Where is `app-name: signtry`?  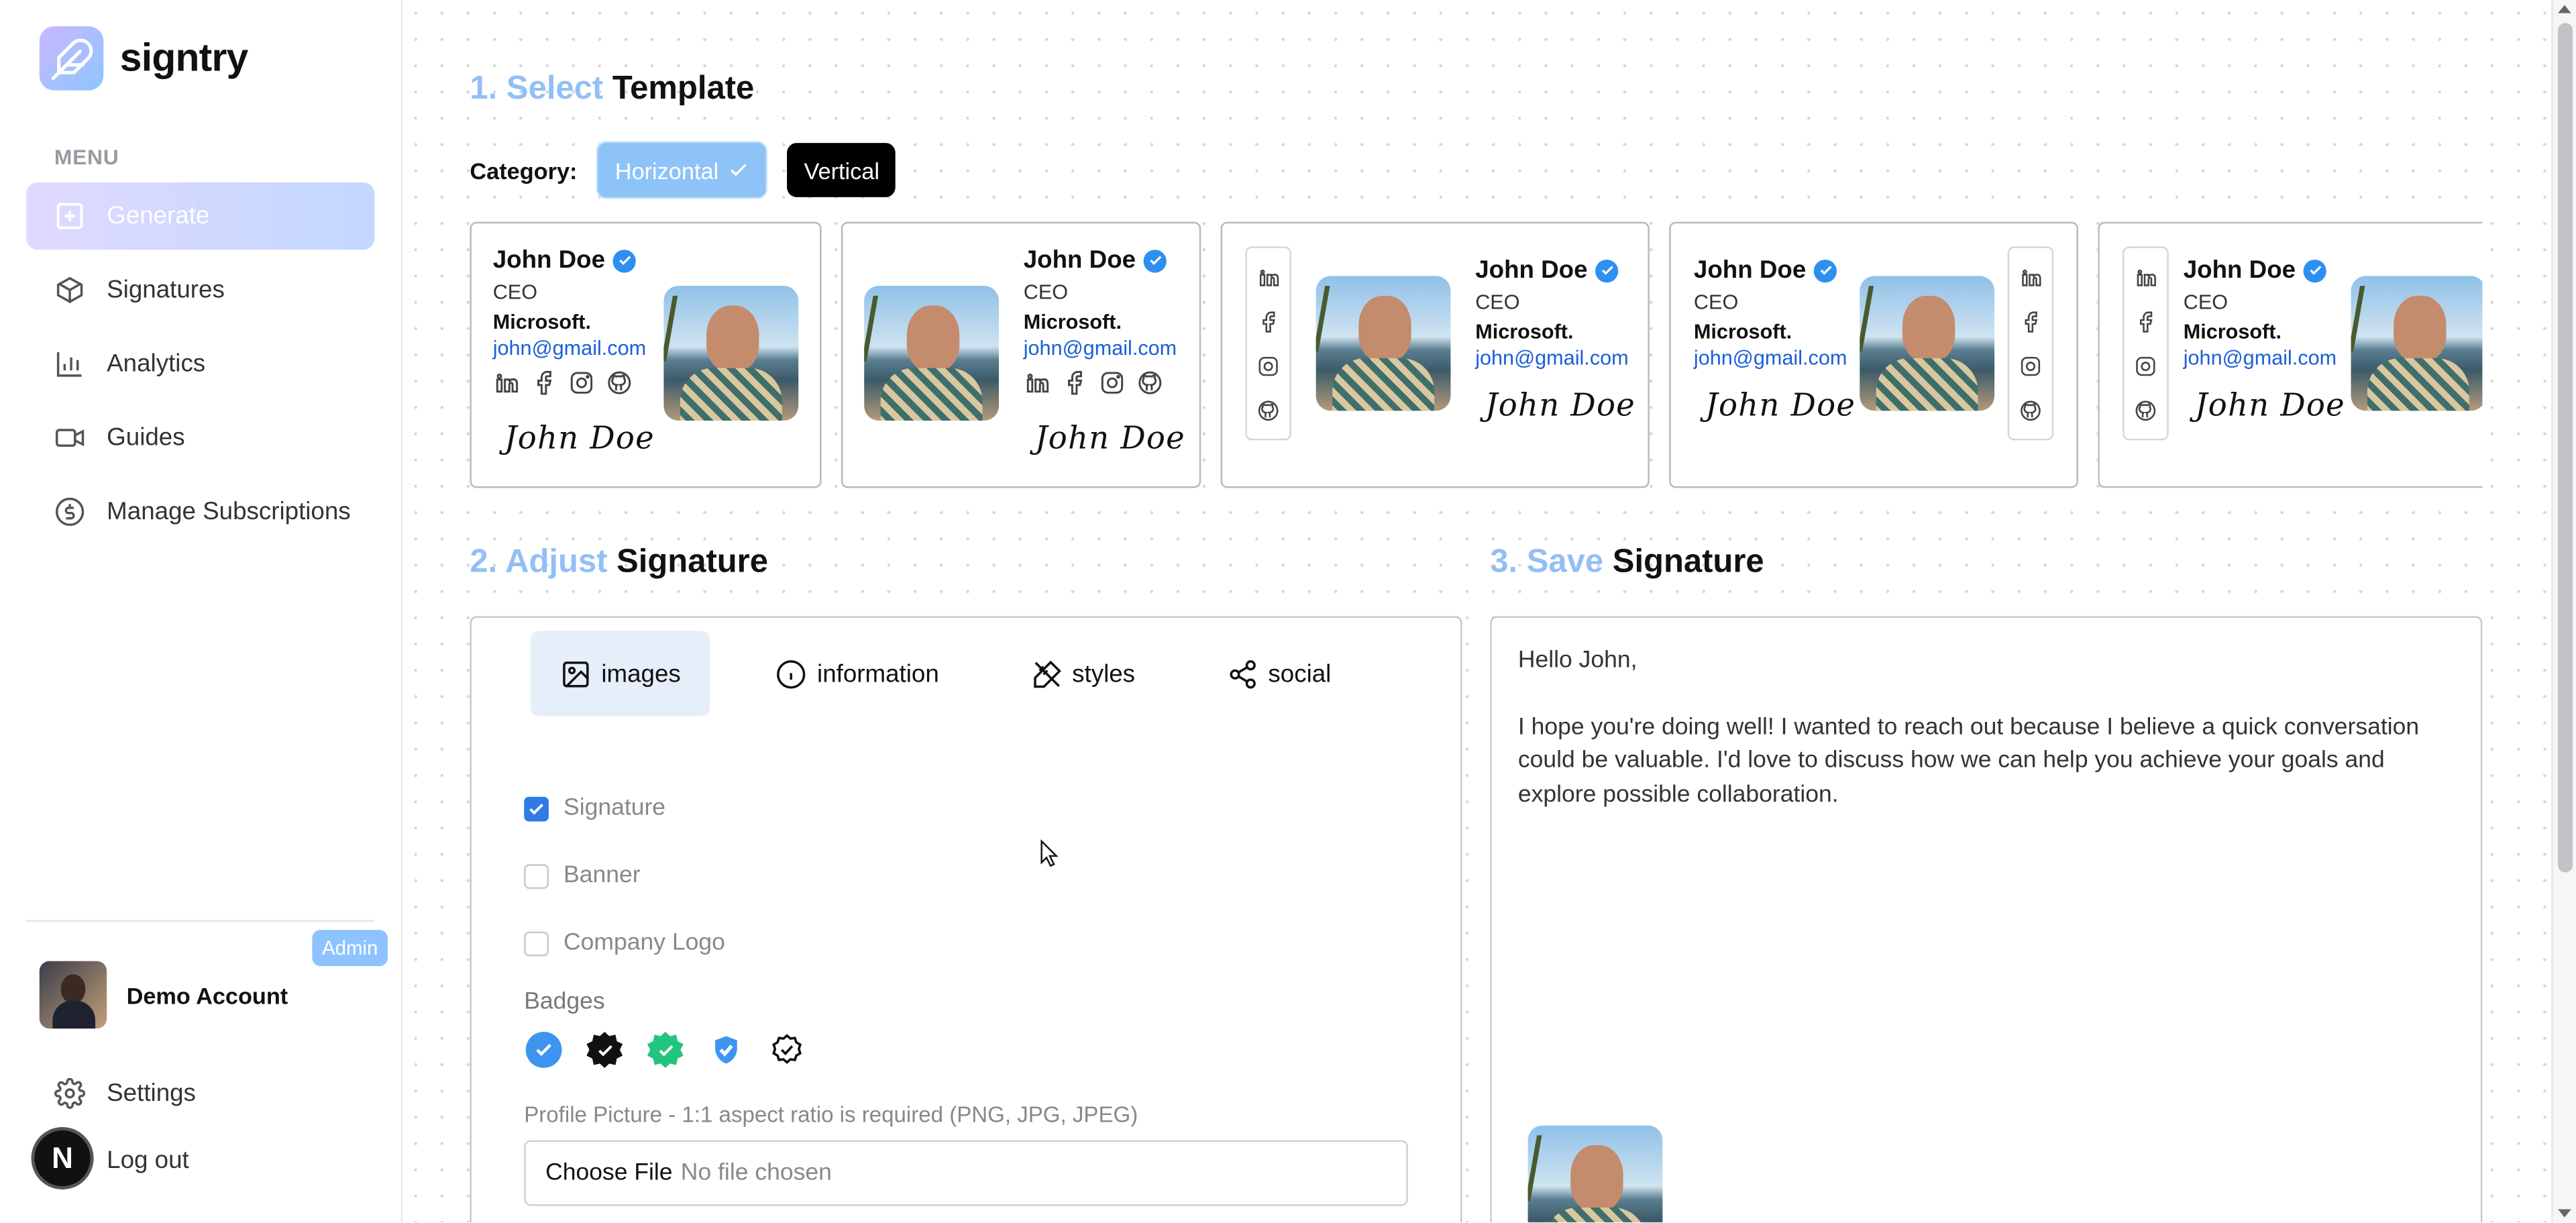 app-name: signtry is located at coordinates (184, 58).